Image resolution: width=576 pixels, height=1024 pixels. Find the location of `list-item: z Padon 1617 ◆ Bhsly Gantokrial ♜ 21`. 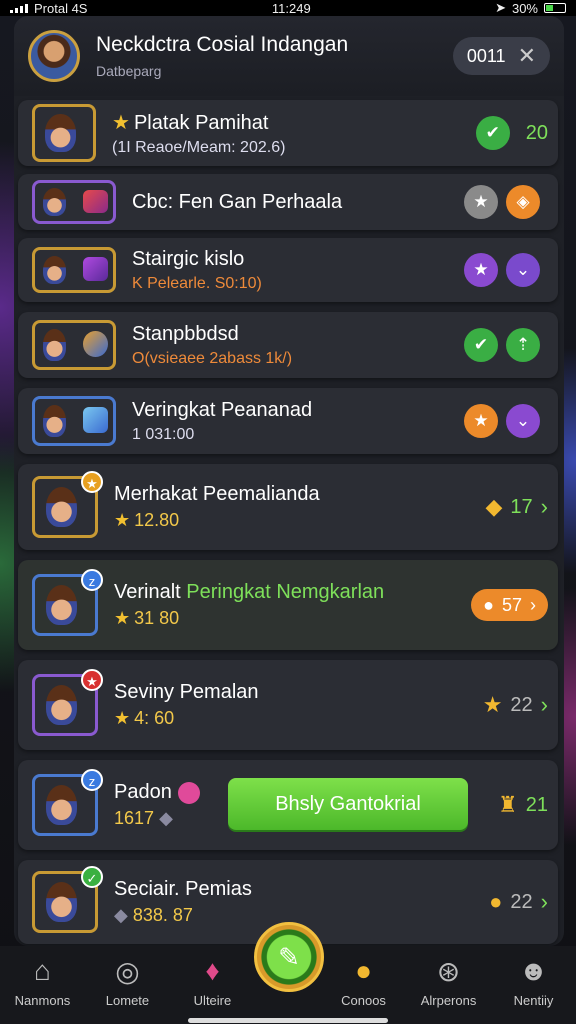

list-item: z Padon 1617 ◆ Bhsly Gantokrial ♜ 21 is located at coordinates (288, 805).